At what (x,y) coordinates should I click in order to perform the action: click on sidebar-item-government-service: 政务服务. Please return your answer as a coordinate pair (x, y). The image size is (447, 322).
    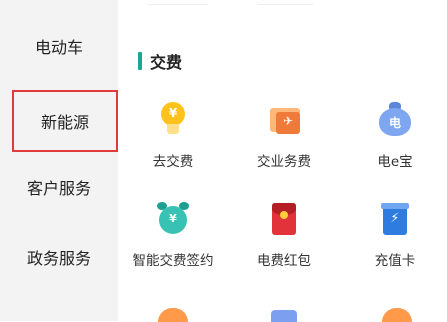
    Looking at the image, I should click on (59, 257).